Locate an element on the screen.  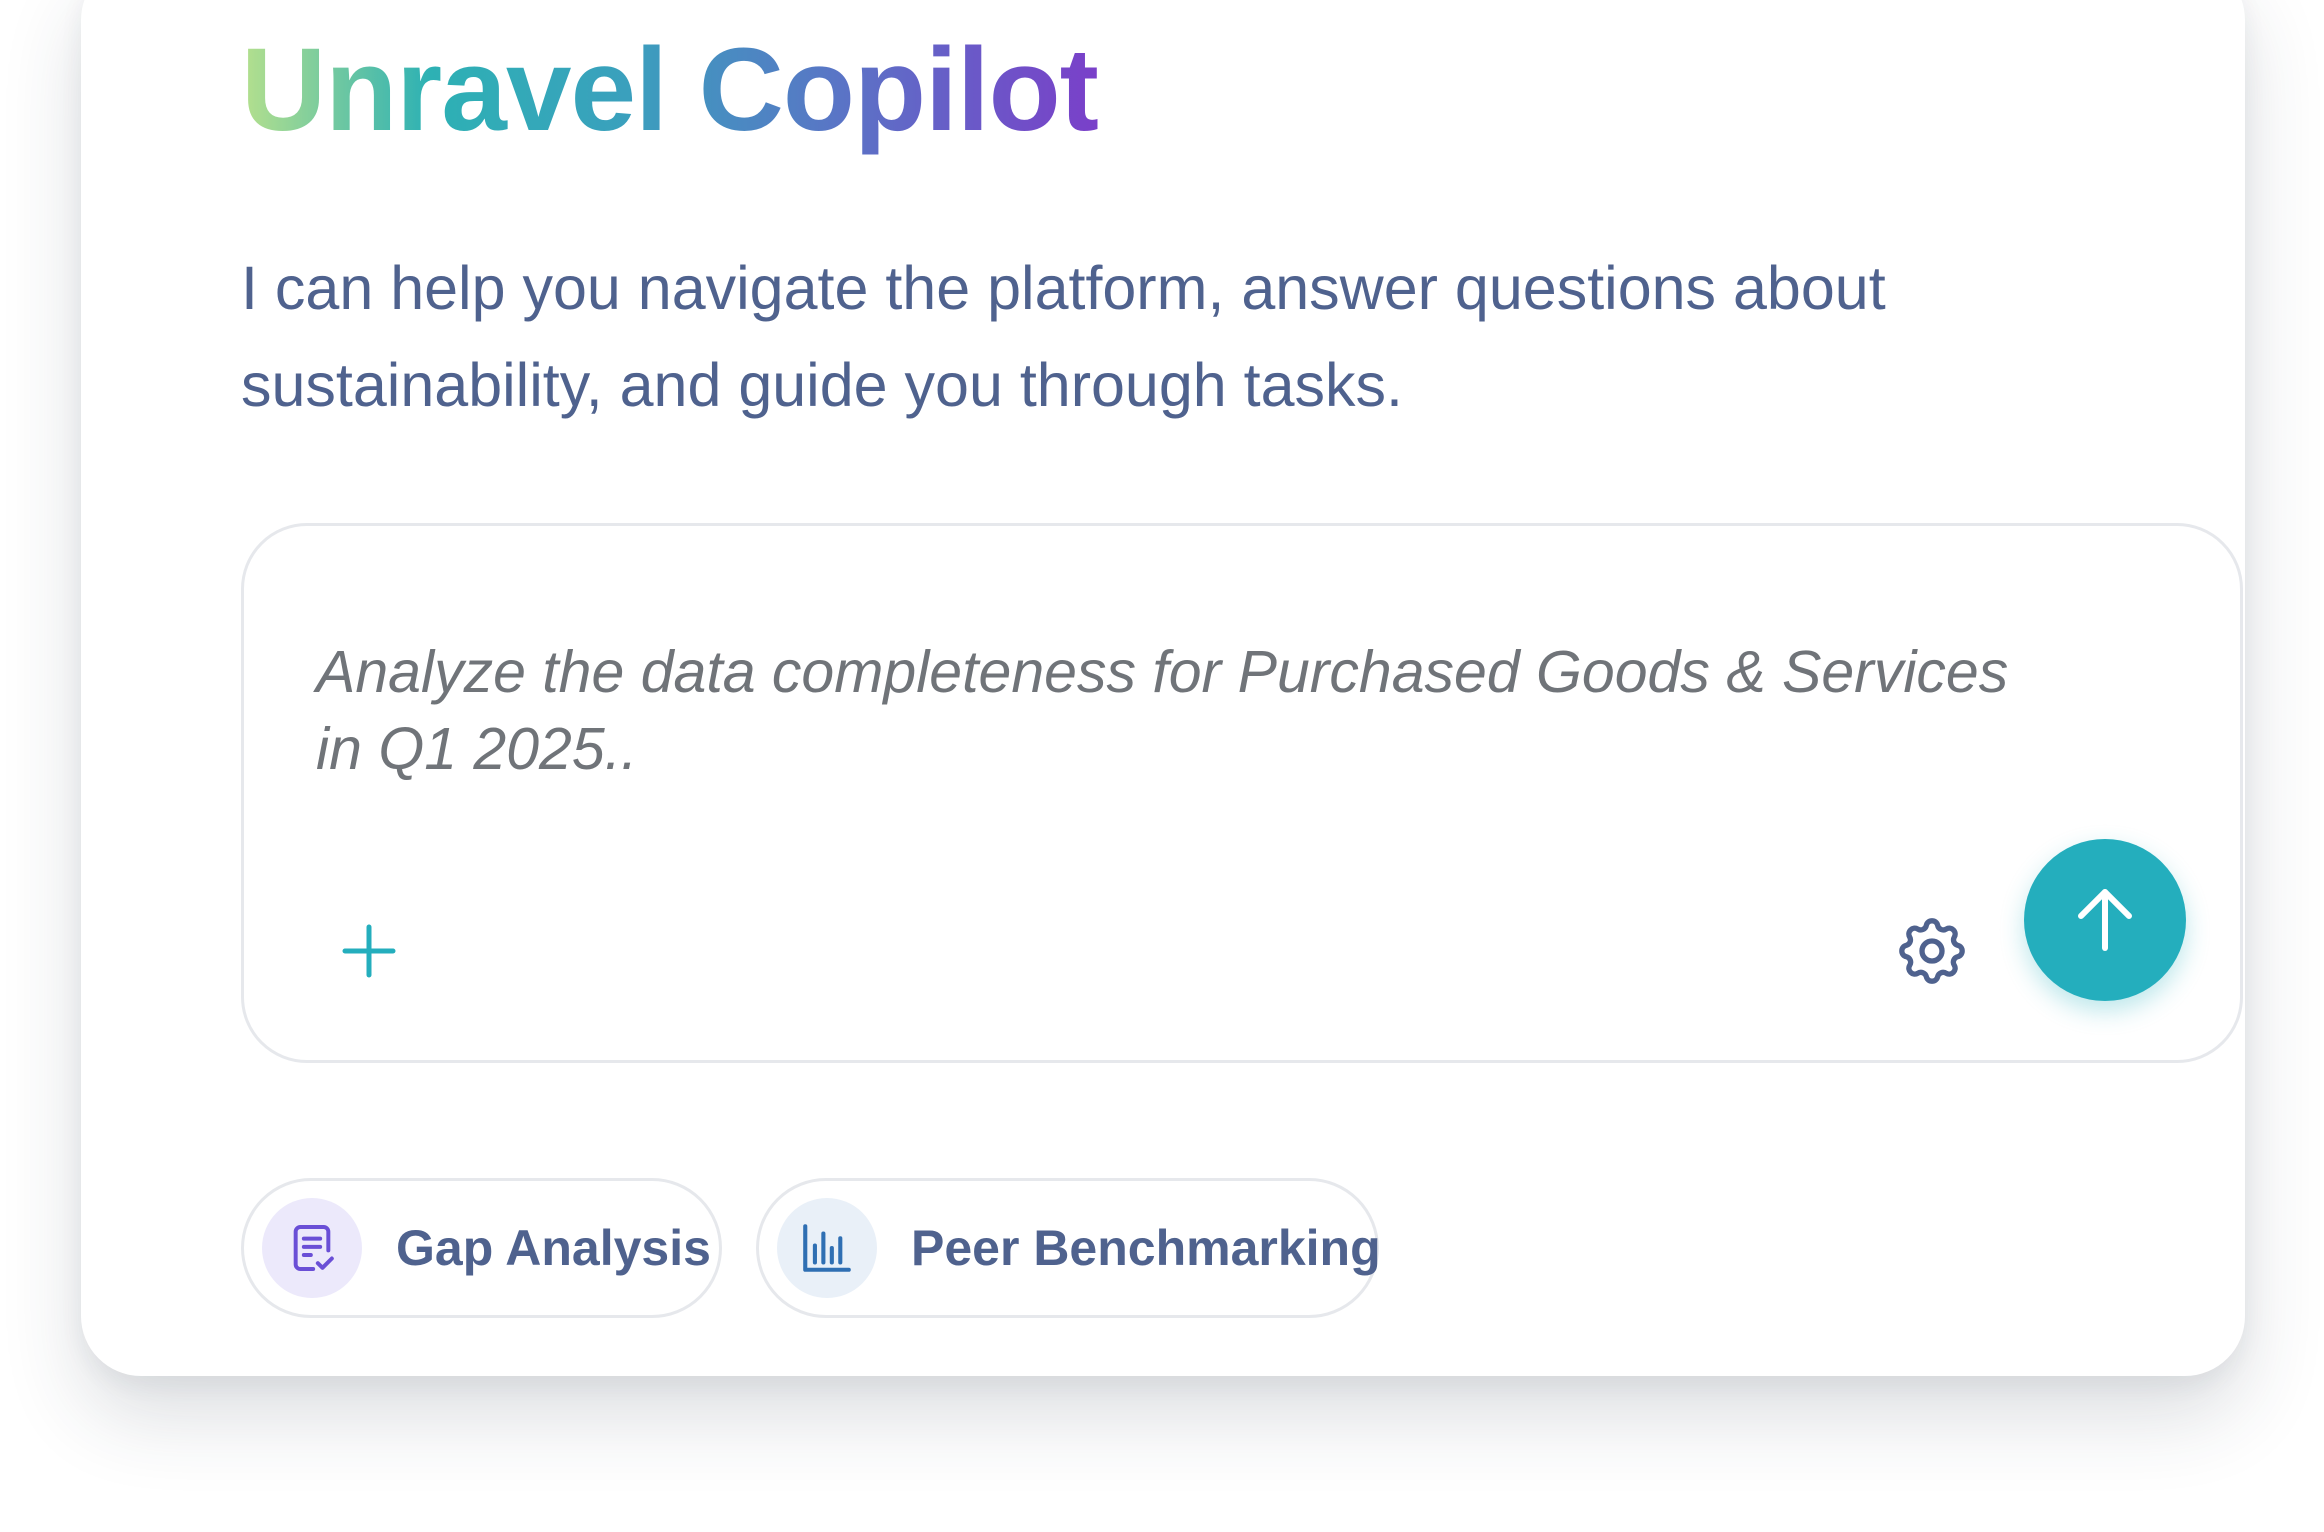
gear-icon is located at coordinates (1932, 951).